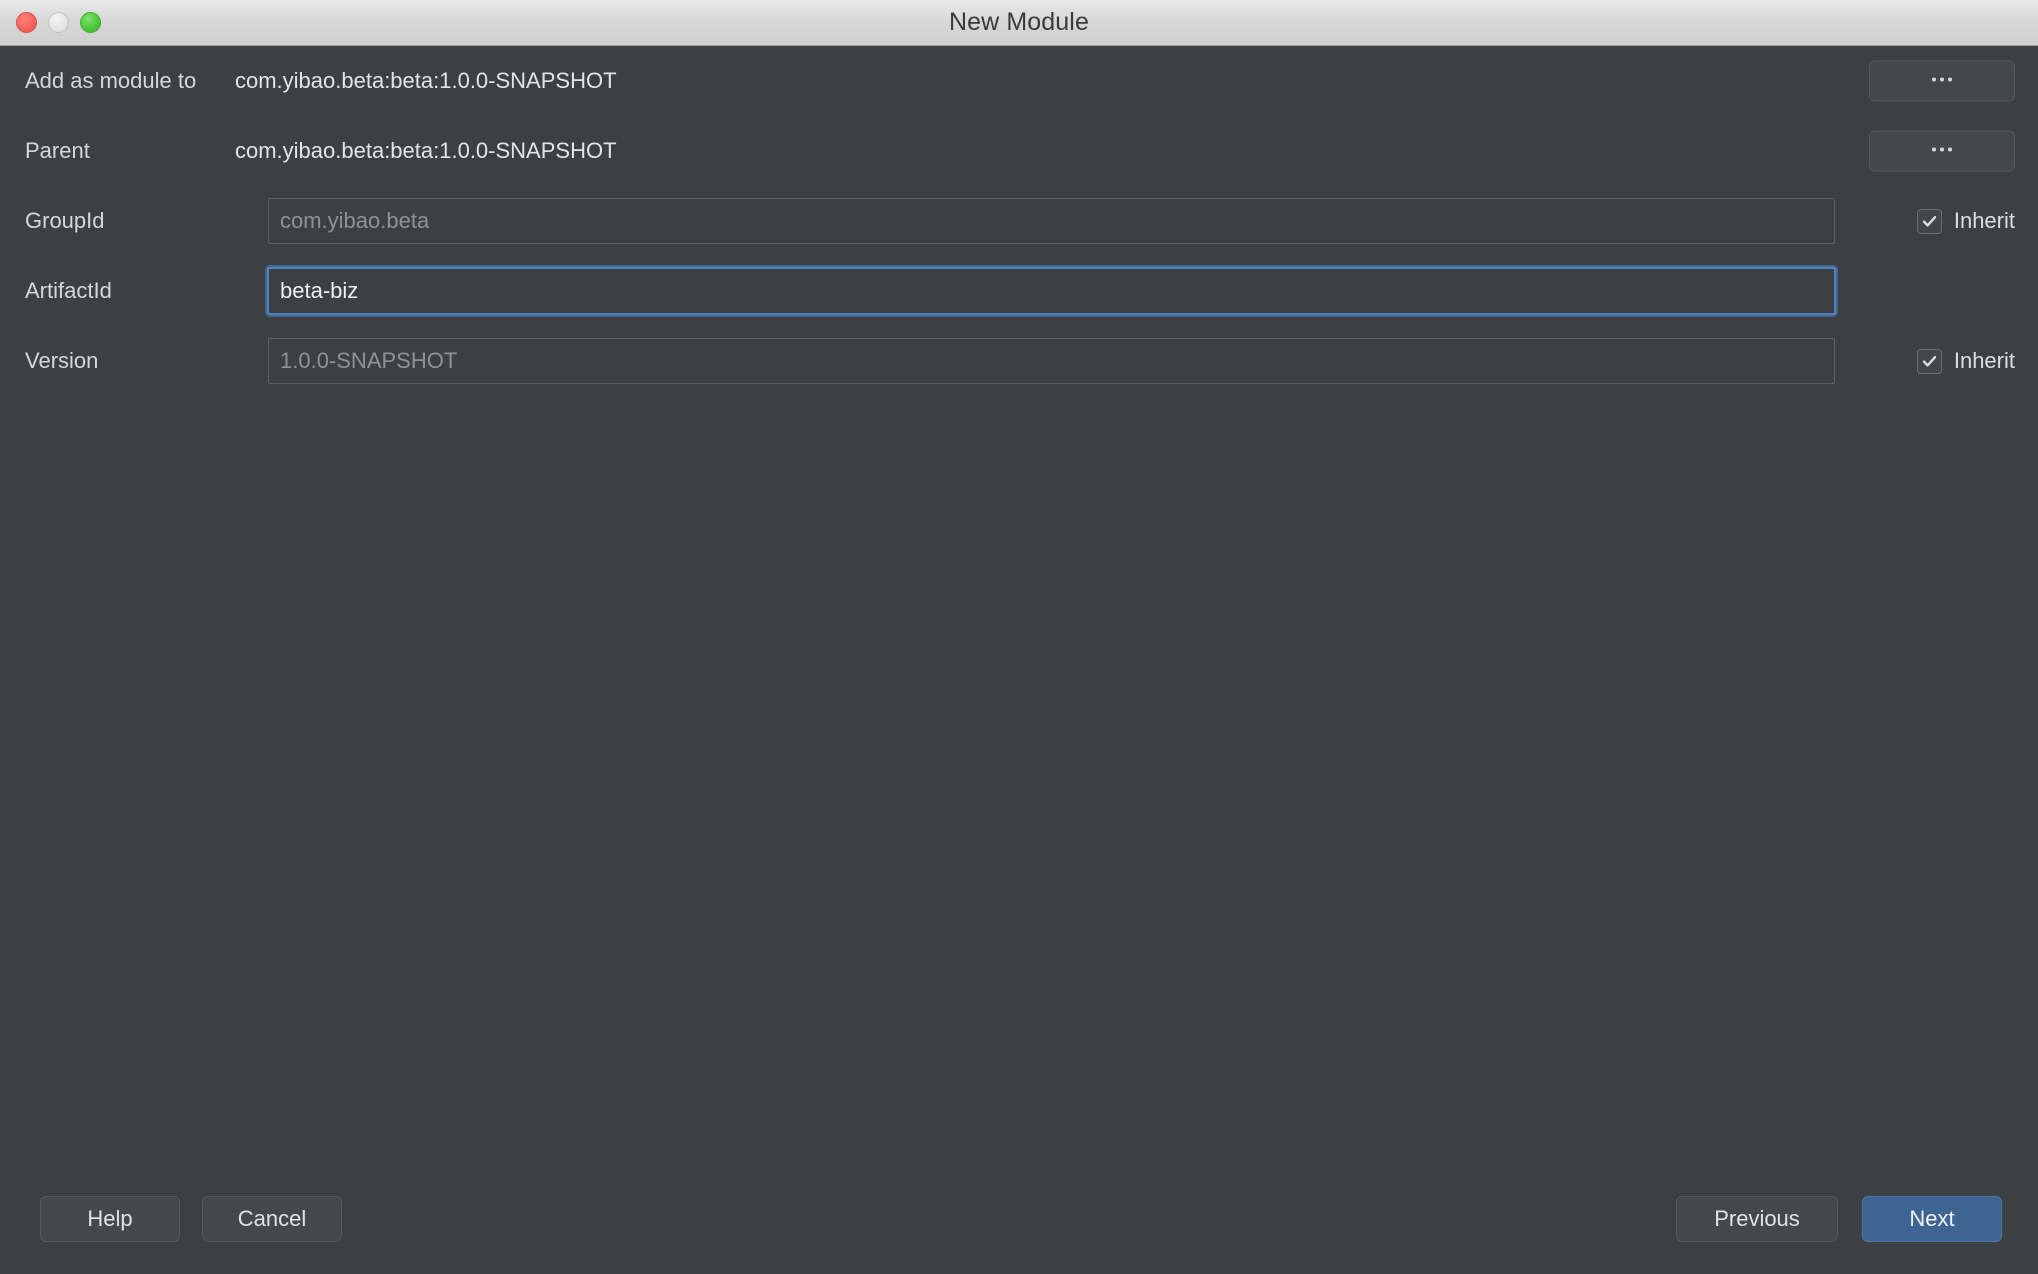 This screenshot has height=1274, width=2038. Describe the element at coordinates (1932, 1219) in the screenshot. I see `next-button: Next` at that location.